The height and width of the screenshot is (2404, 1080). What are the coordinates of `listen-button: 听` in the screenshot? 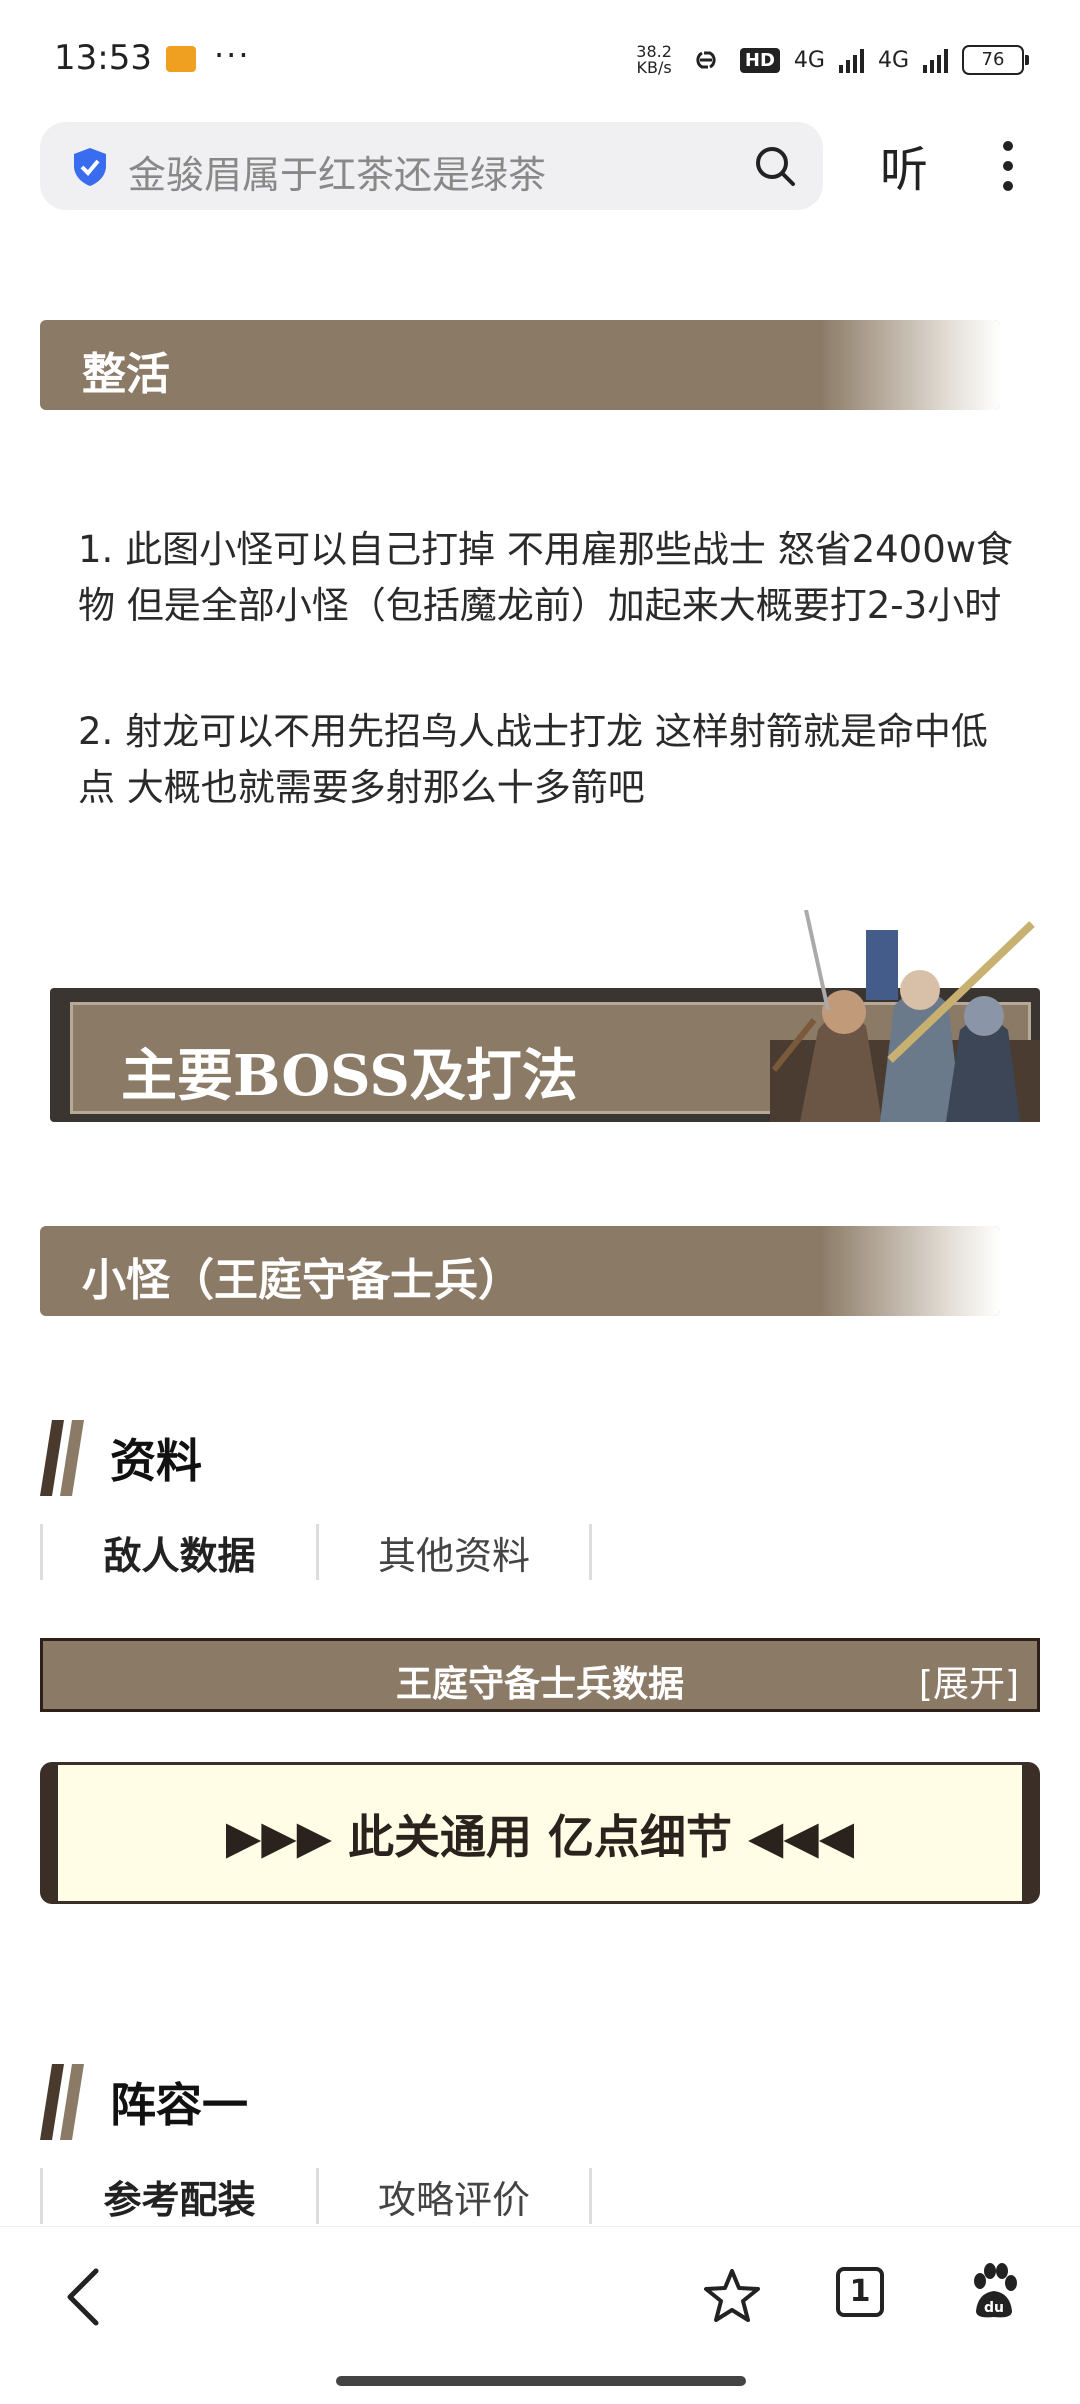 It's located at (904, 165).